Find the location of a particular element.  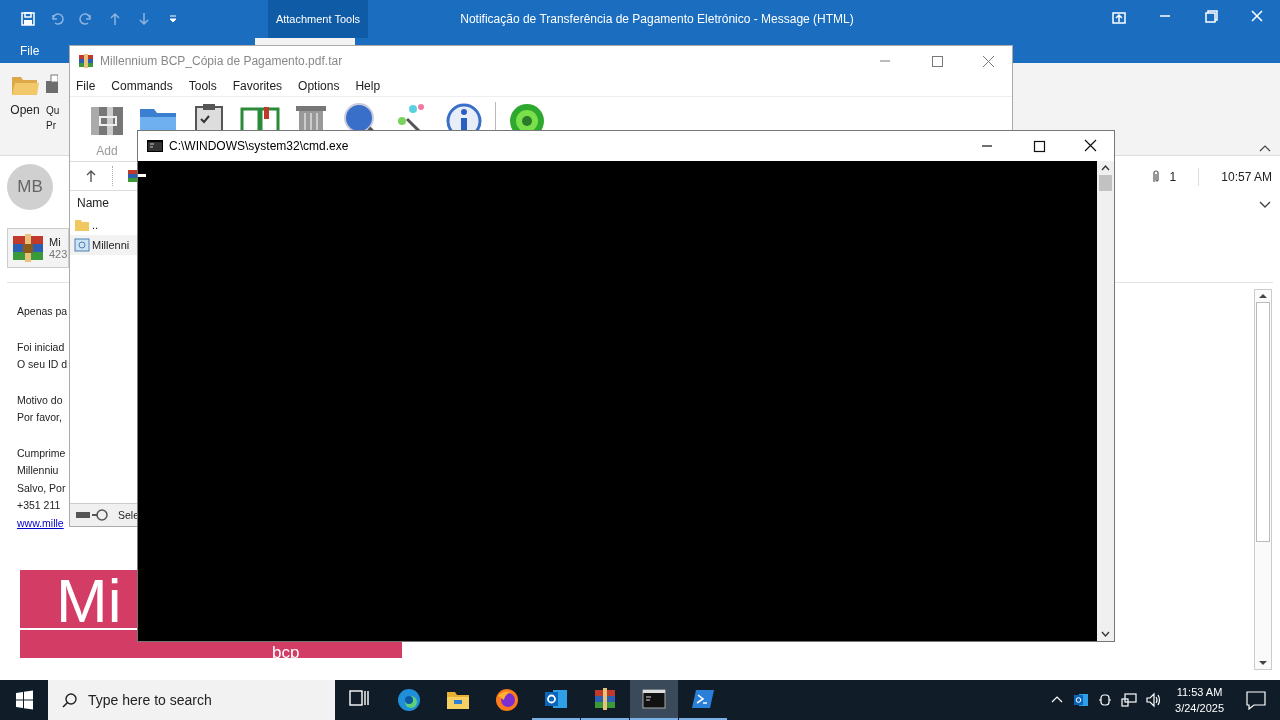

speaker-icon is located at coordinates (1153, 700).